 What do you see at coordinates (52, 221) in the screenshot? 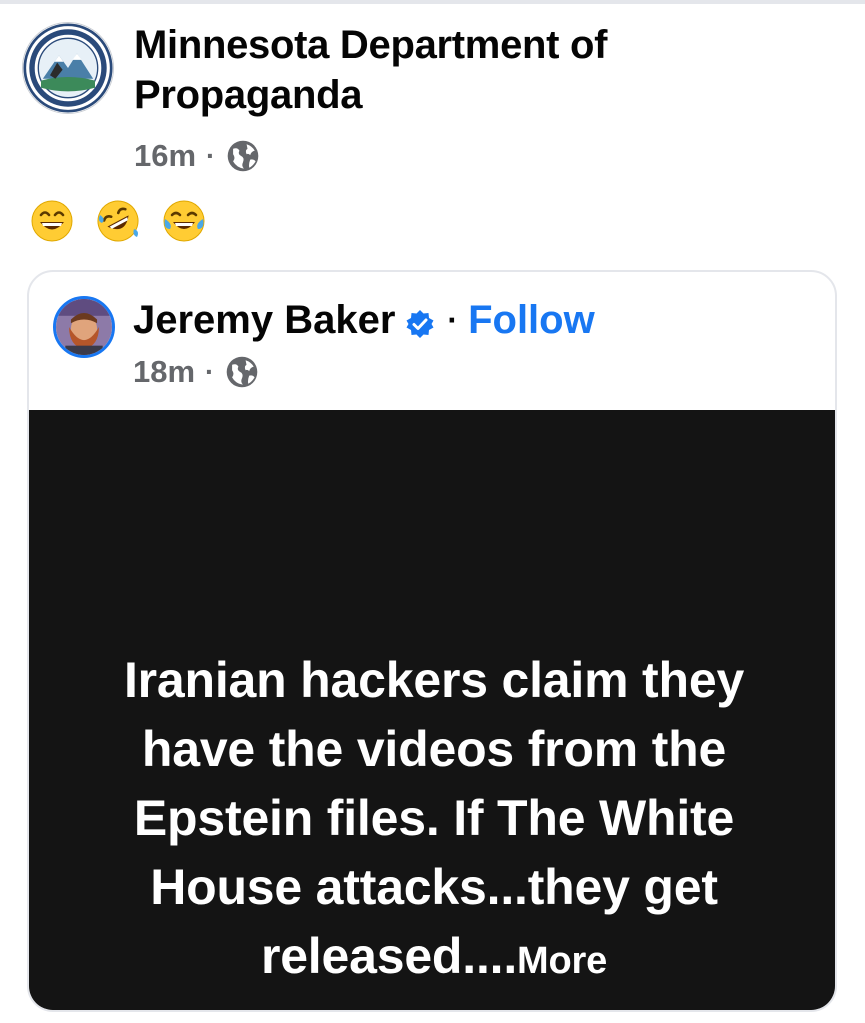
I see `grinning-face-icon` at bounding box center [52, 221].